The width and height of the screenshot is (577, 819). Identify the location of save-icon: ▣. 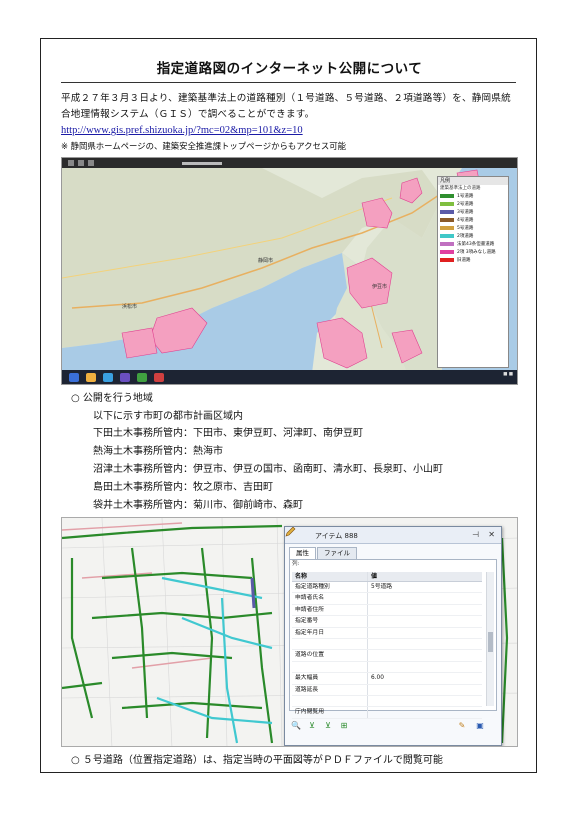
(480, 726).